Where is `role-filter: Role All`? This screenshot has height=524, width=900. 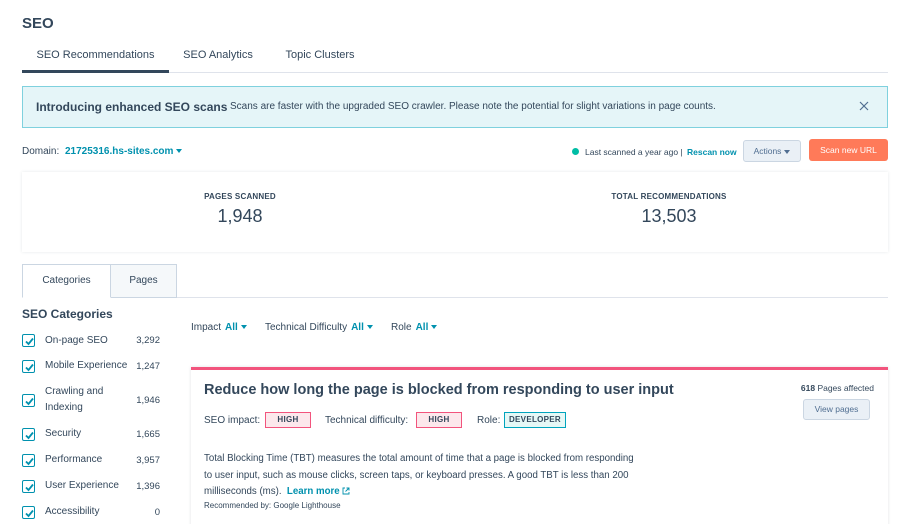 role-filter: Role All is located at coordinates (414, 327).